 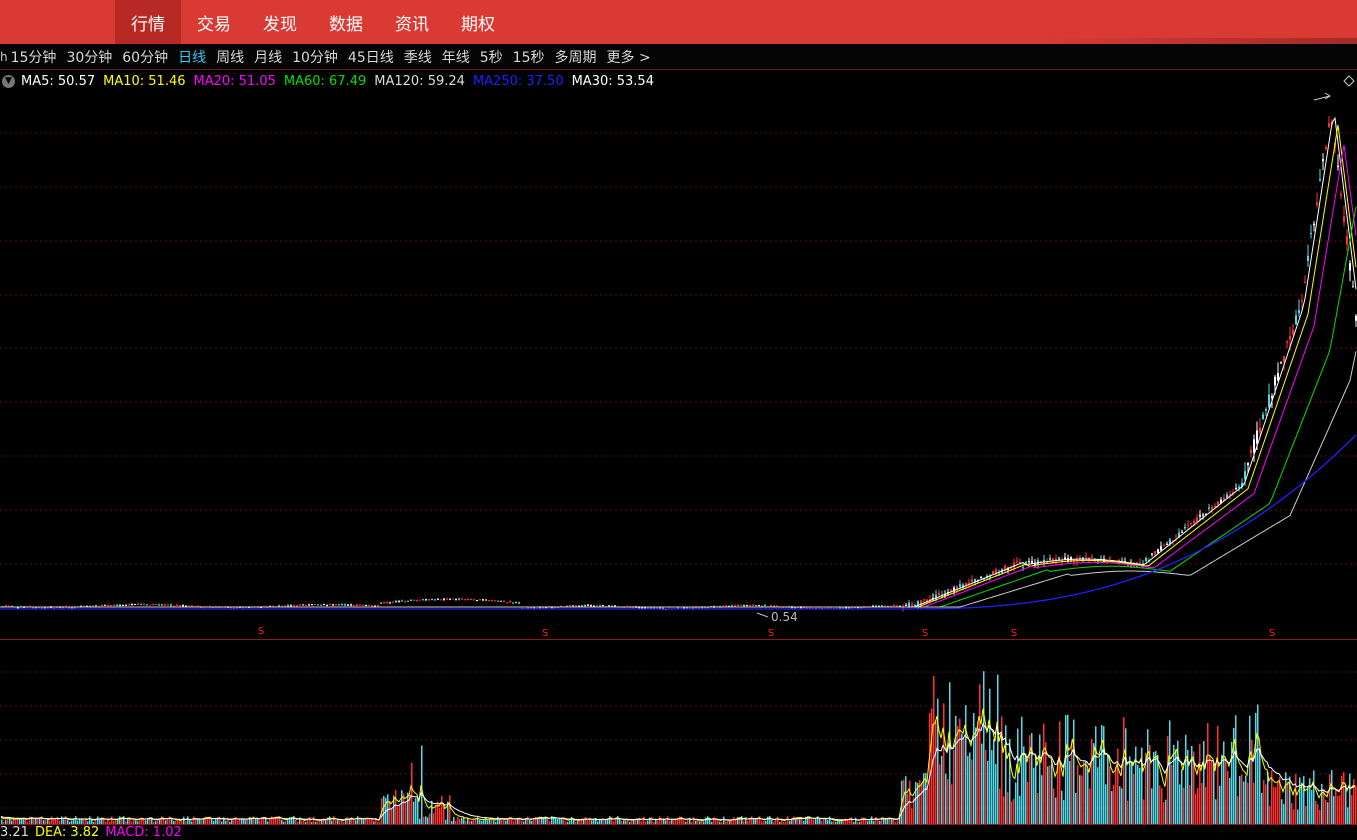 What do you see at coordinates (8, 81) in the screenshot?
I see `chevron-down-icon: ▼` at bounding box center [8, 81].